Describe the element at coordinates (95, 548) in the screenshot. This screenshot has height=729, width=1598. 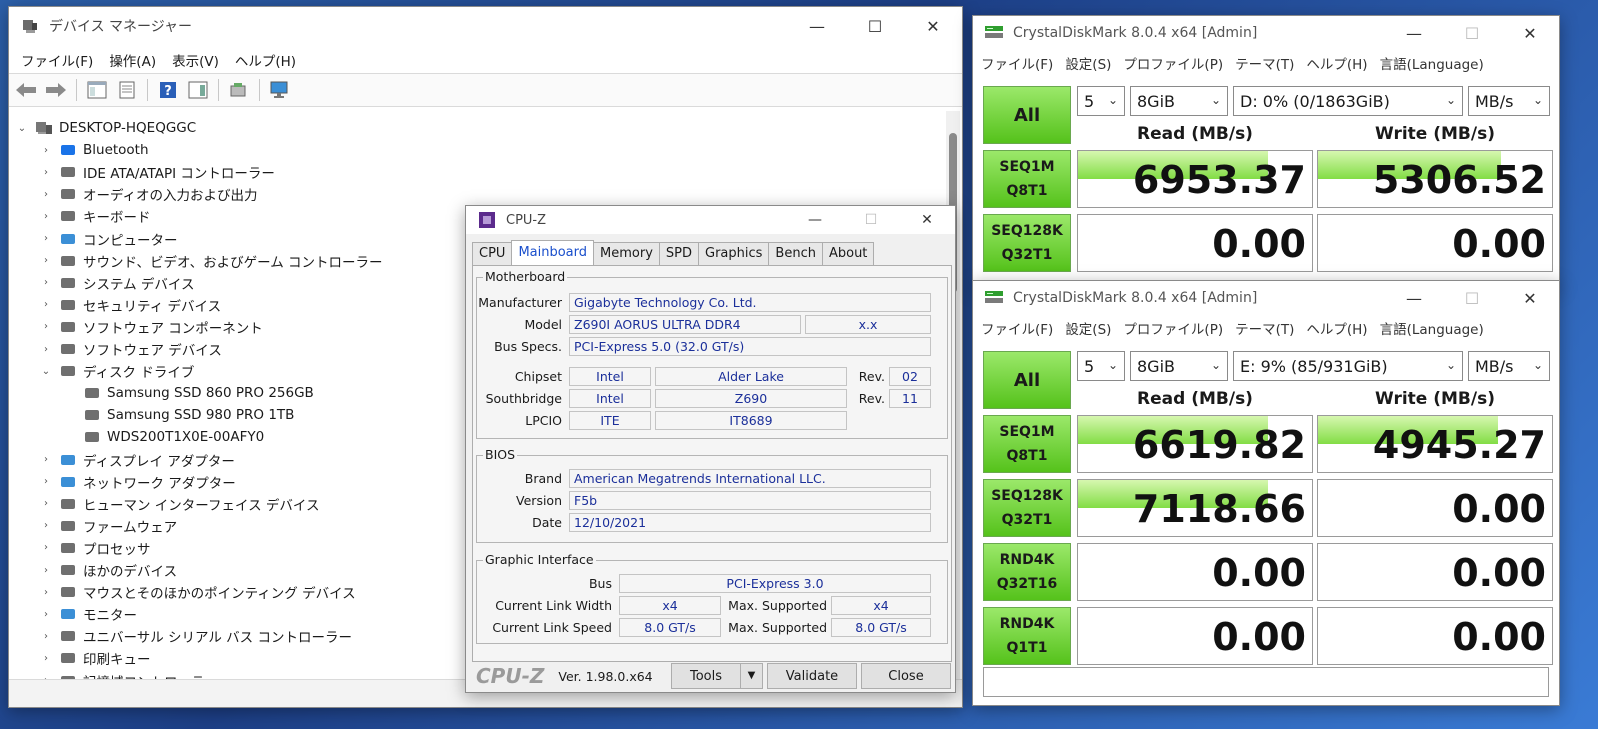
I see `tree-category-item: › プロセッサ` at that location.